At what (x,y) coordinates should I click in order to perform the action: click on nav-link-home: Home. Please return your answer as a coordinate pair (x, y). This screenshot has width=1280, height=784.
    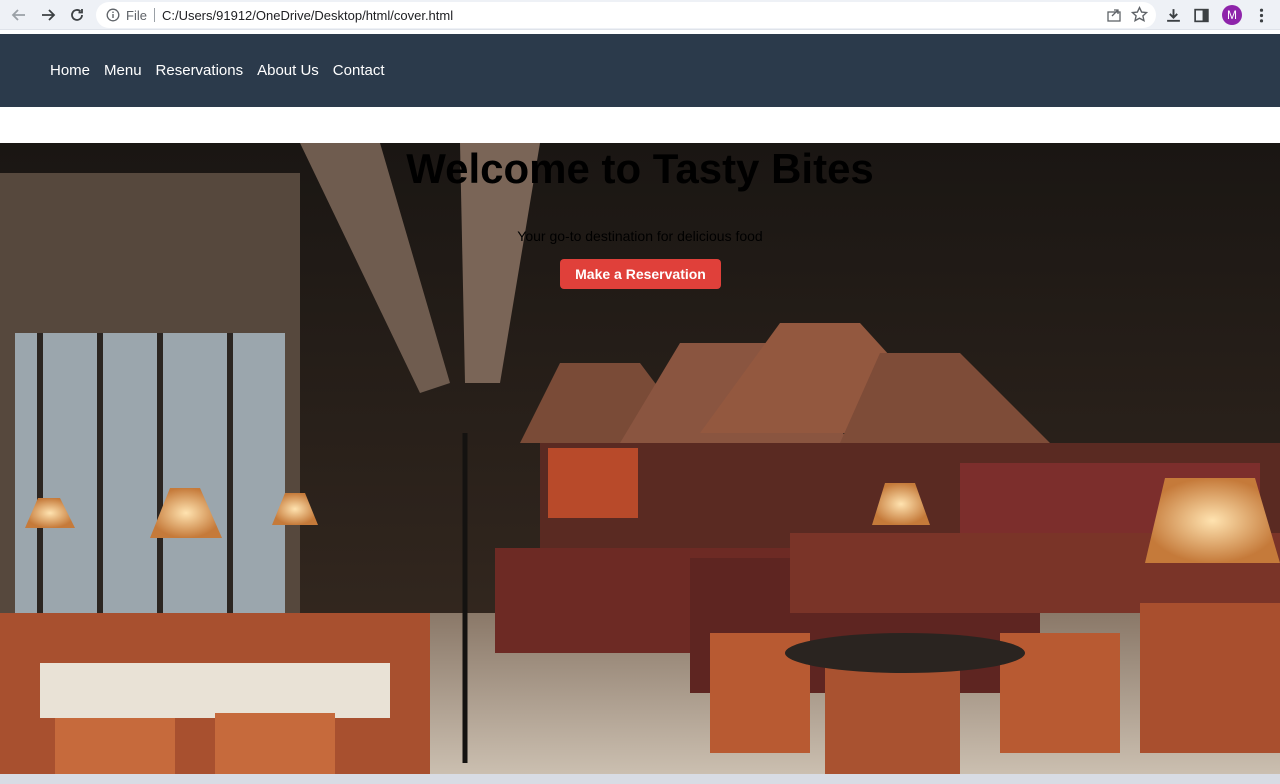
    Looking at the image, I should click on (70, 70).